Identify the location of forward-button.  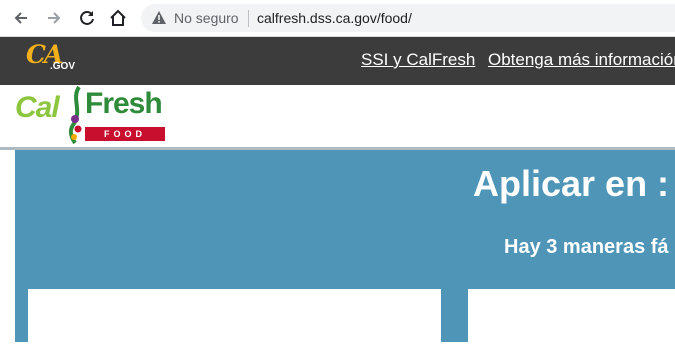
(54, 18).